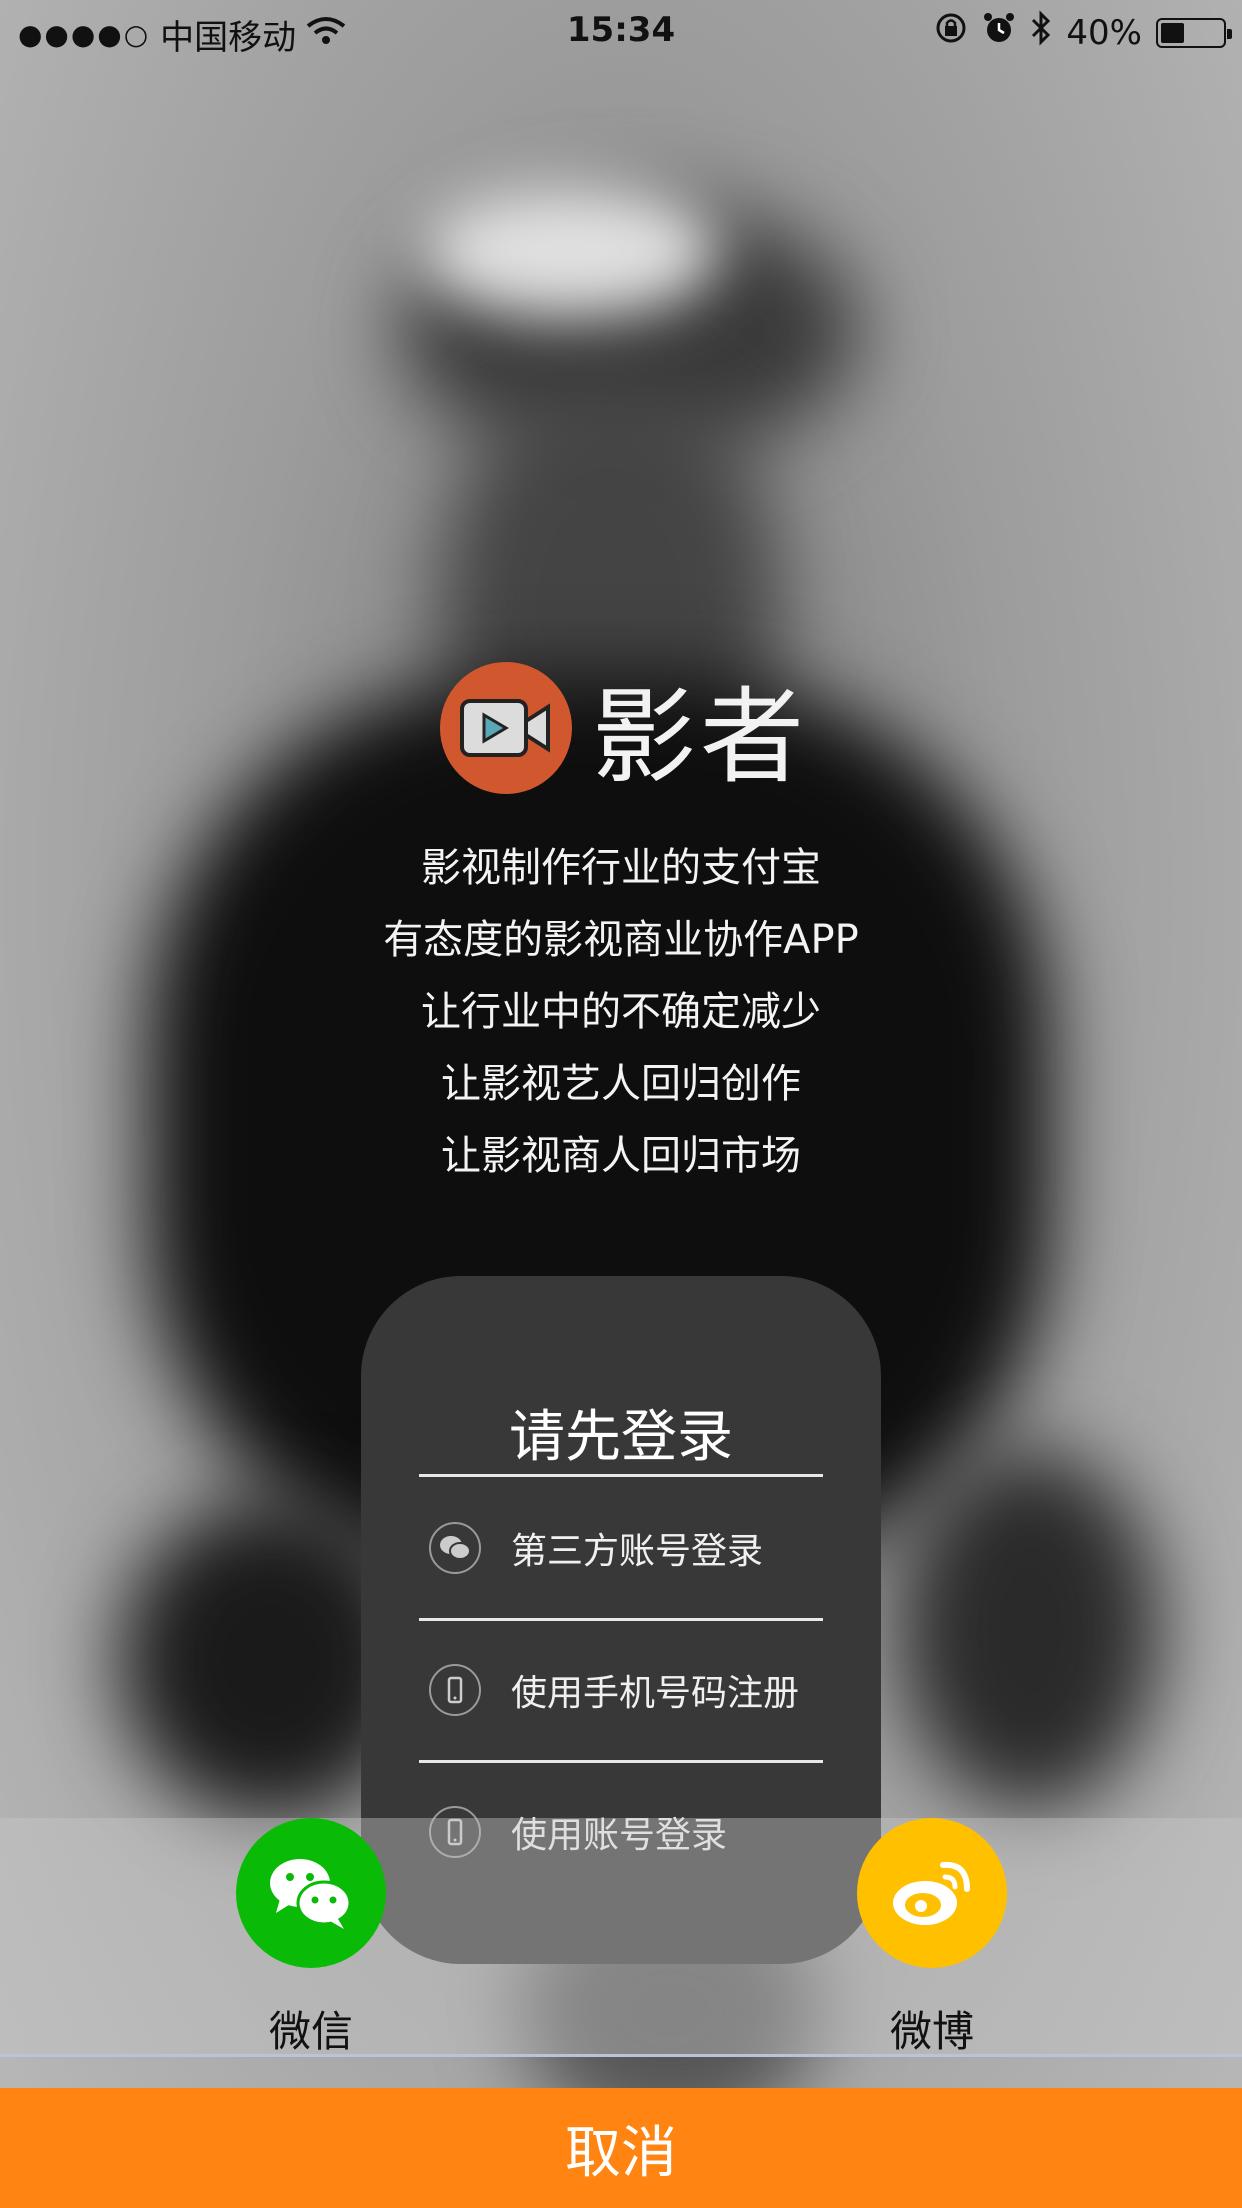  I want to click on battery-percent: 40%, so click(1104, 32).